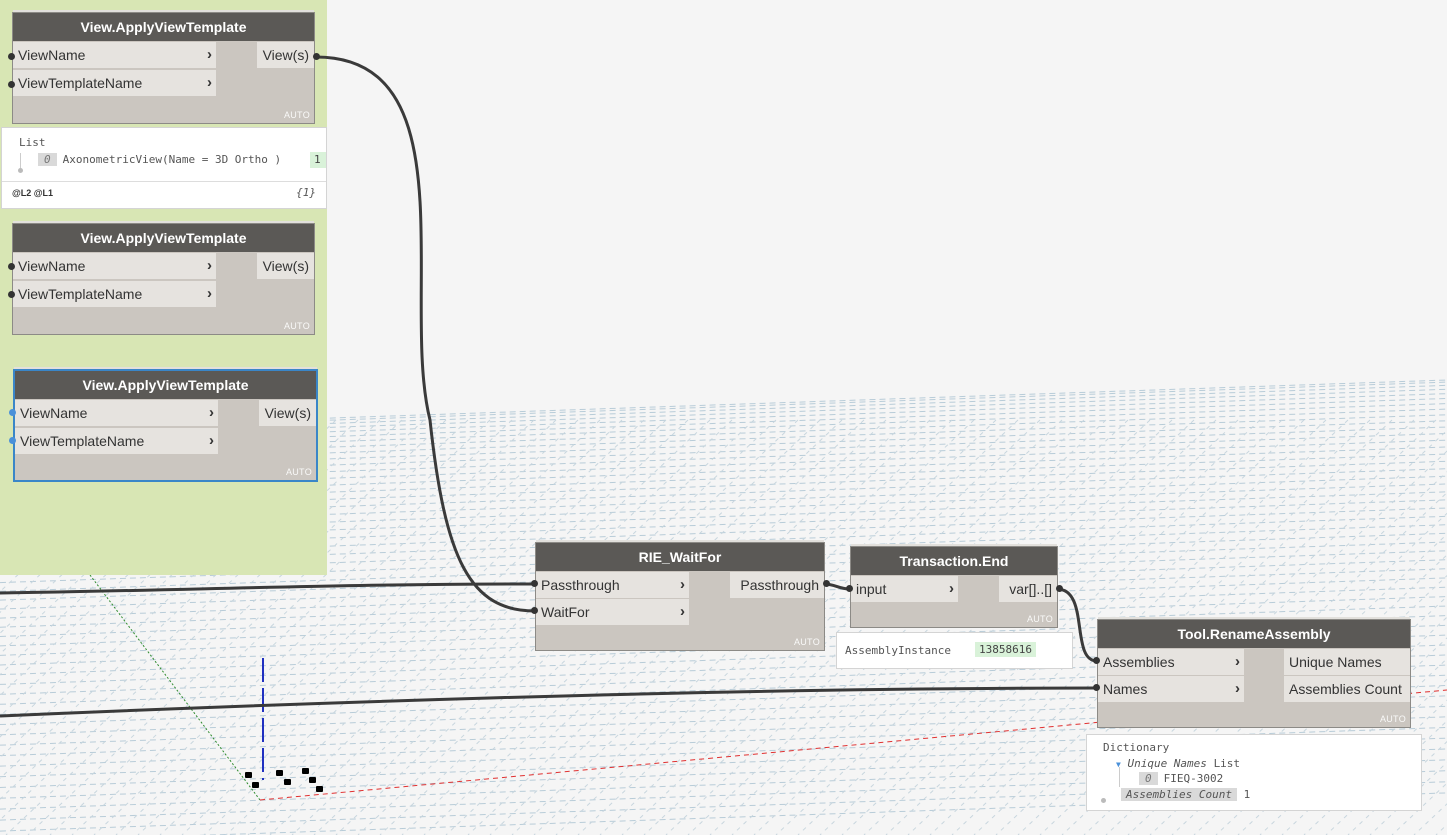  I want to click on port-label: input, so click(871, 589).